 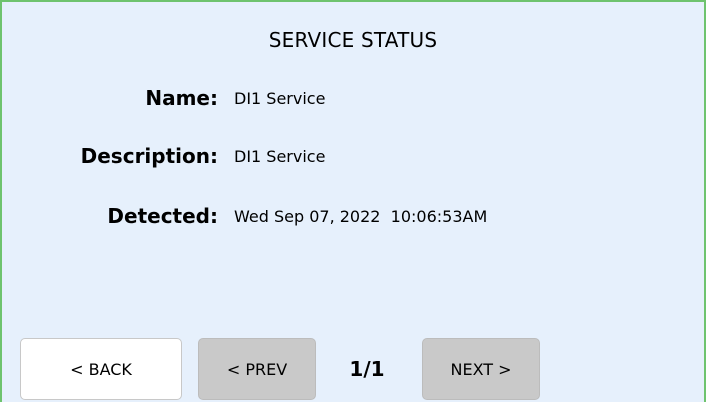 I want to click on detected-label: Detected:, so click(x=162, y=216).